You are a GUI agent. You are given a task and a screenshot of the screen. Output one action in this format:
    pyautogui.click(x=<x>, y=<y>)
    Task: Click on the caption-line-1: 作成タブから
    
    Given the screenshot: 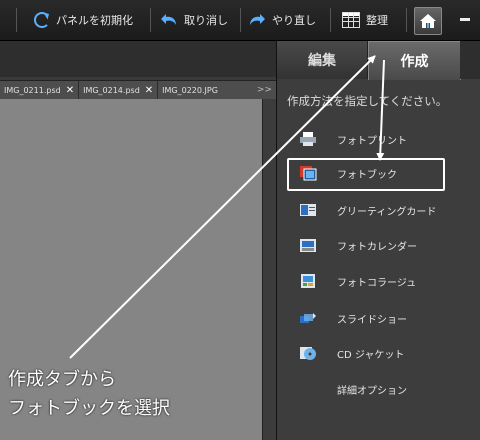 What is the action you would take?
    pyautogui.click(x=62, y=379)
    